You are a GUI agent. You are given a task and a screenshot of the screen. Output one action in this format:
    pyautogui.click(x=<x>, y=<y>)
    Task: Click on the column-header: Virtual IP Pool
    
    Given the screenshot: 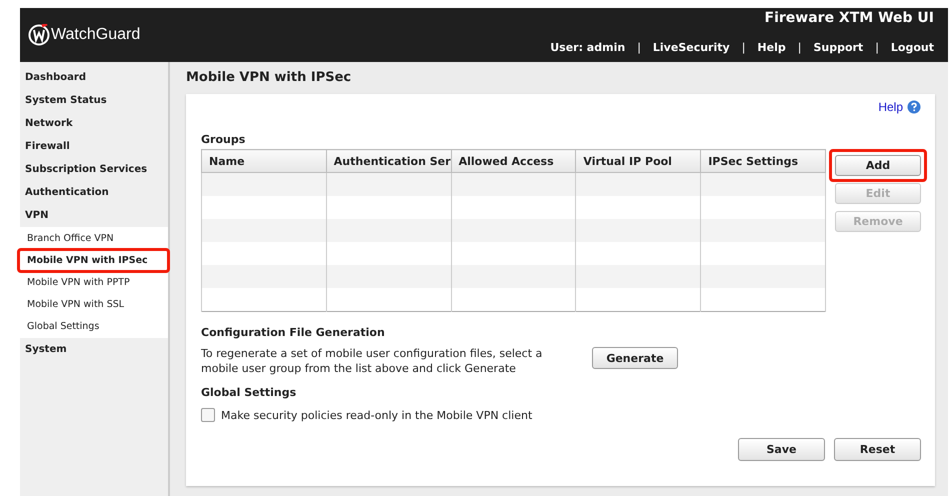 What is the action you would take?
    pyautogui.click(x=638, y=161)
    